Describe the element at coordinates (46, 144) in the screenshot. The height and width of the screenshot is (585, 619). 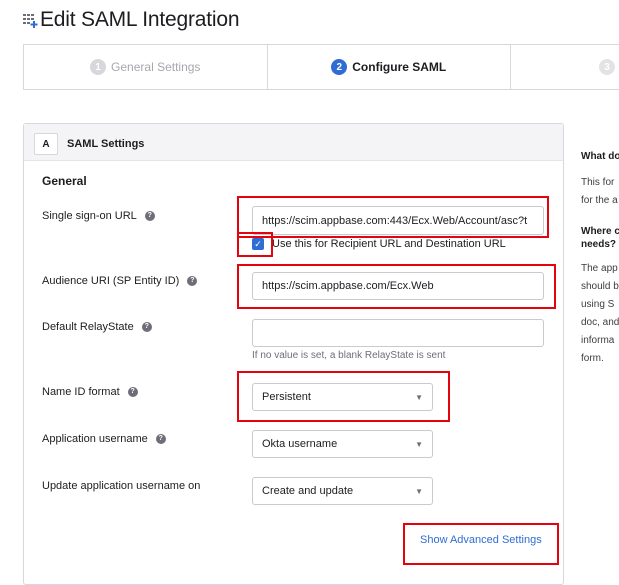
I see `section-letter-badge: A` at that location.